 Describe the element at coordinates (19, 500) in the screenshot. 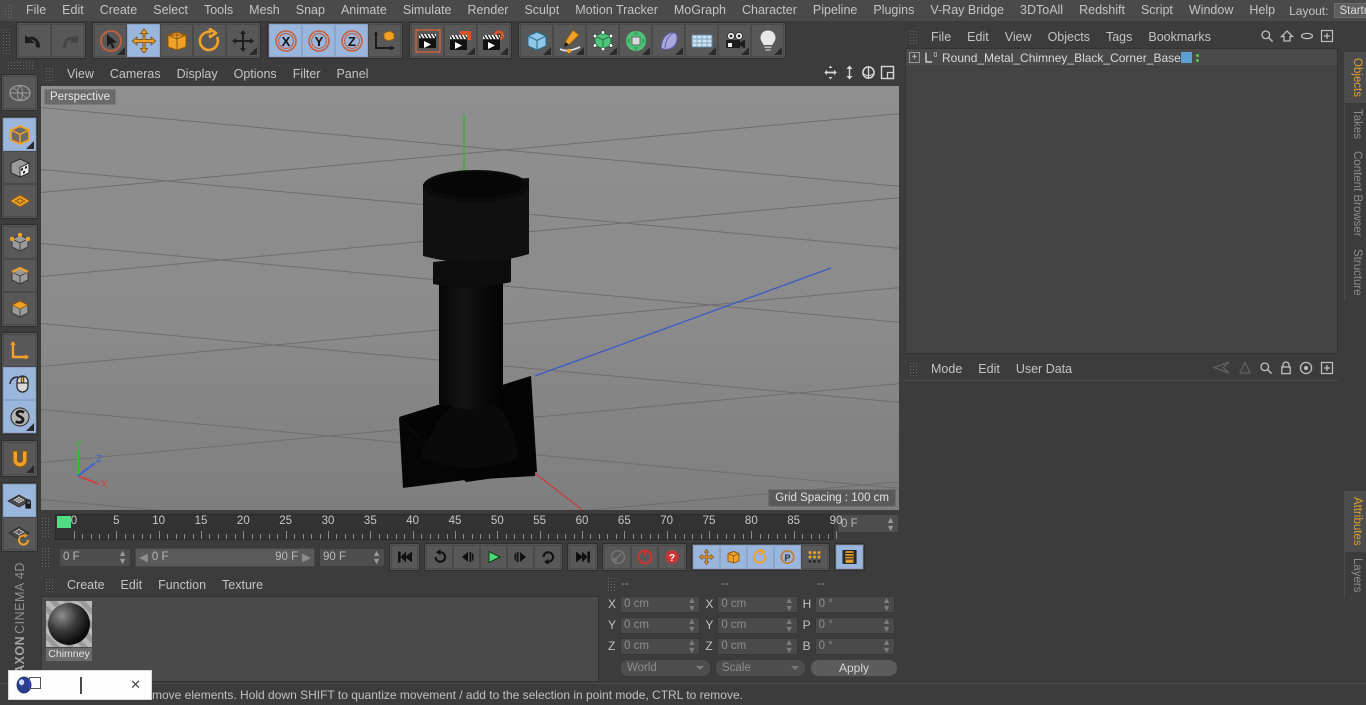

I see `lock-workplane-button` at that location.